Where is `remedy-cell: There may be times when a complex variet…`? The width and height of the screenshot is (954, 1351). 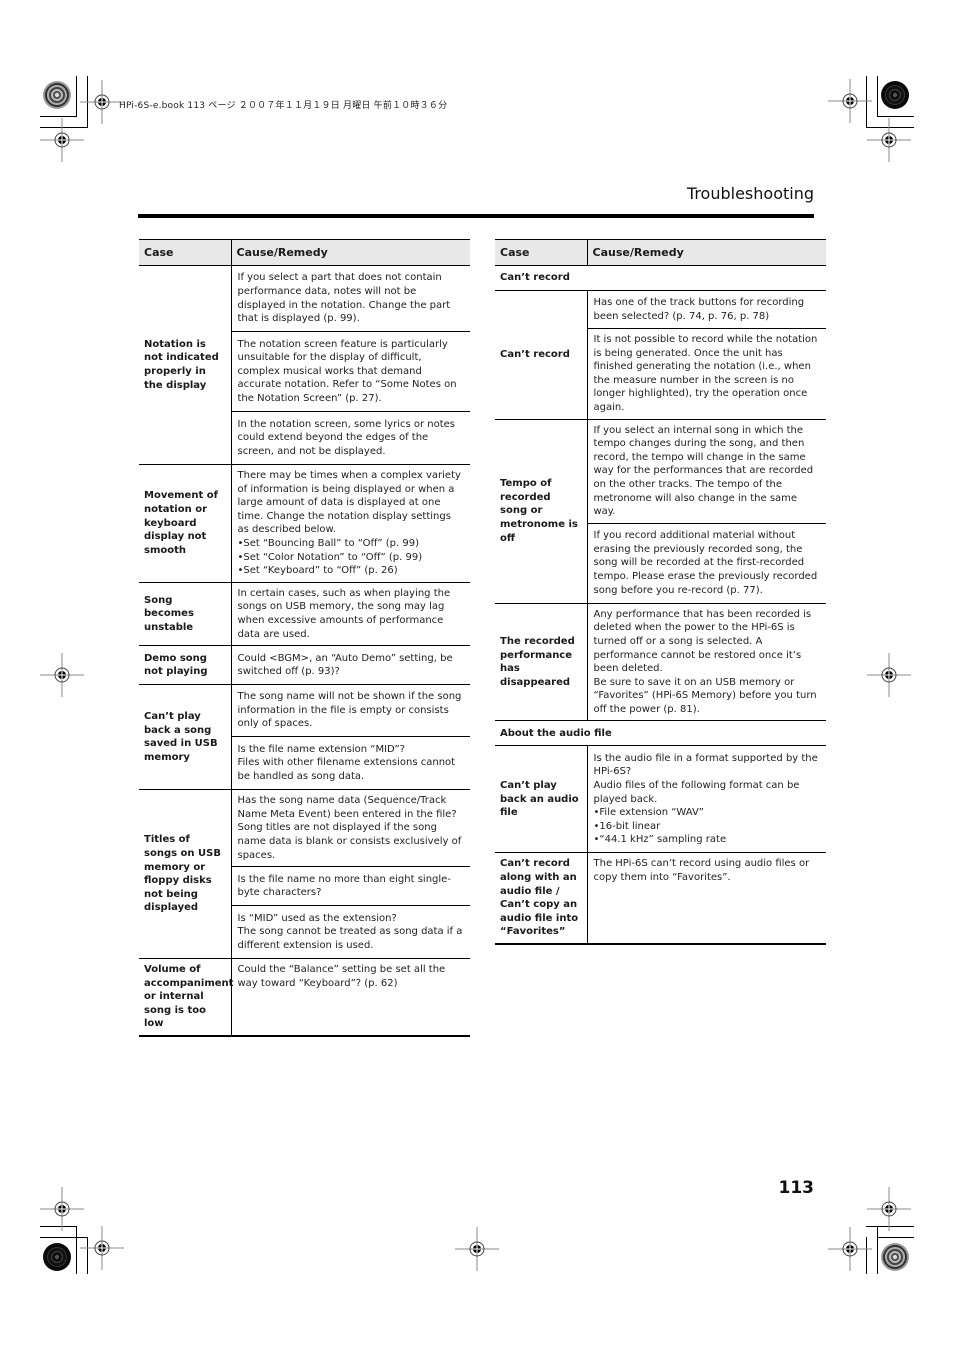 remedy-cell: There may be times when a complex variet… is located at coordinates (350, 523).